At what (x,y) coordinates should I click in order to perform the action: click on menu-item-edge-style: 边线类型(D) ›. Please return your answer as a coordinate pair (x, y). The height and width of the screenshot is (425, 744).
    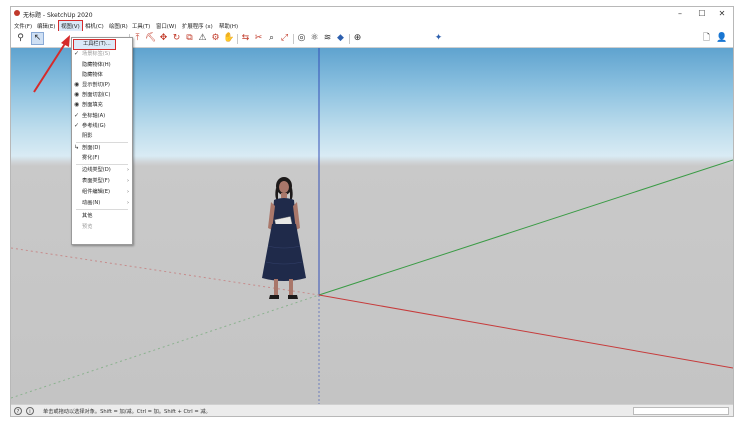
    Looking at the image, I should click on (102, 170).